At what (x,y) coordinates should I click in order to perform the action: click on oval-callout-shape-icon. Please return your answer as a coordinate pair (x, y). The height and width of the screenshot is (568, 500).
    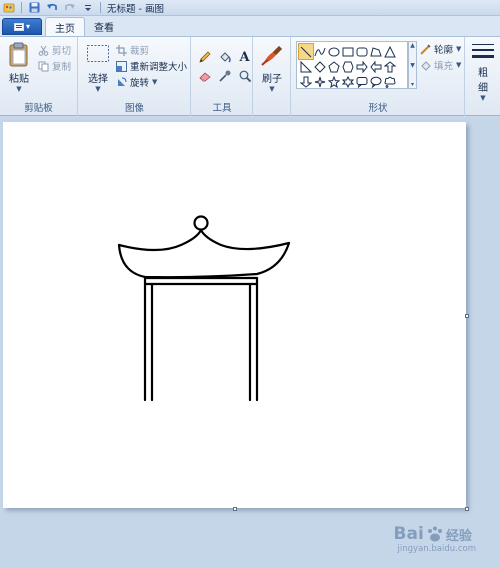
    Looking at the image, I should click on (376, 81).